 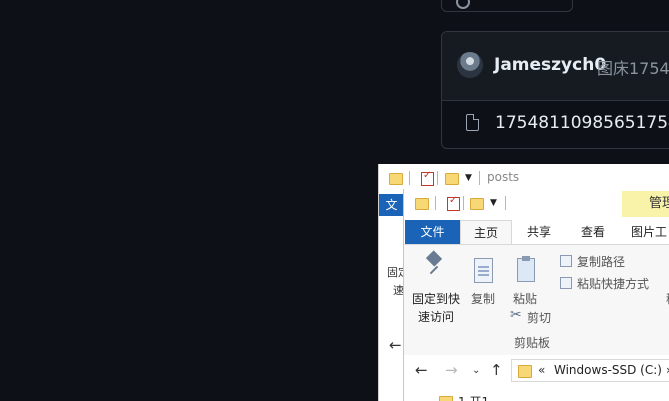 I want to click on tab-share: 共享, so click(x=539, y=232).